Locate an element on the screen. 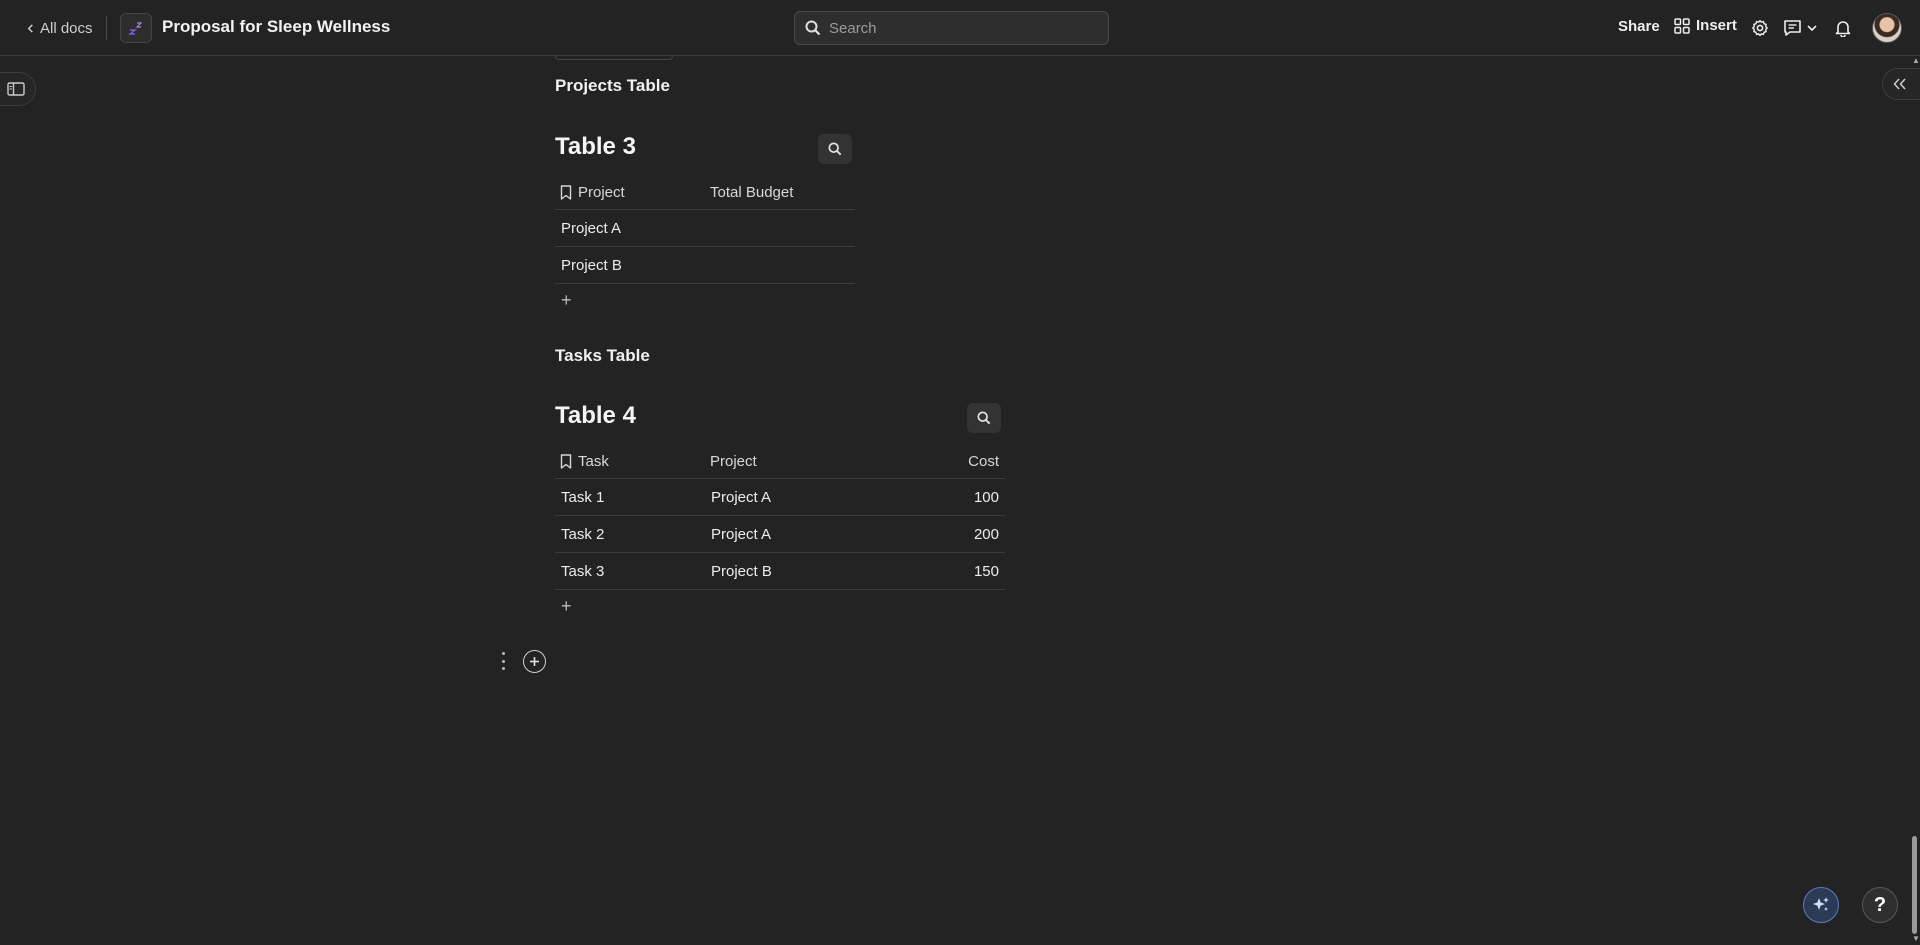  comments-dropdown is located at coordinates (1812, 28).